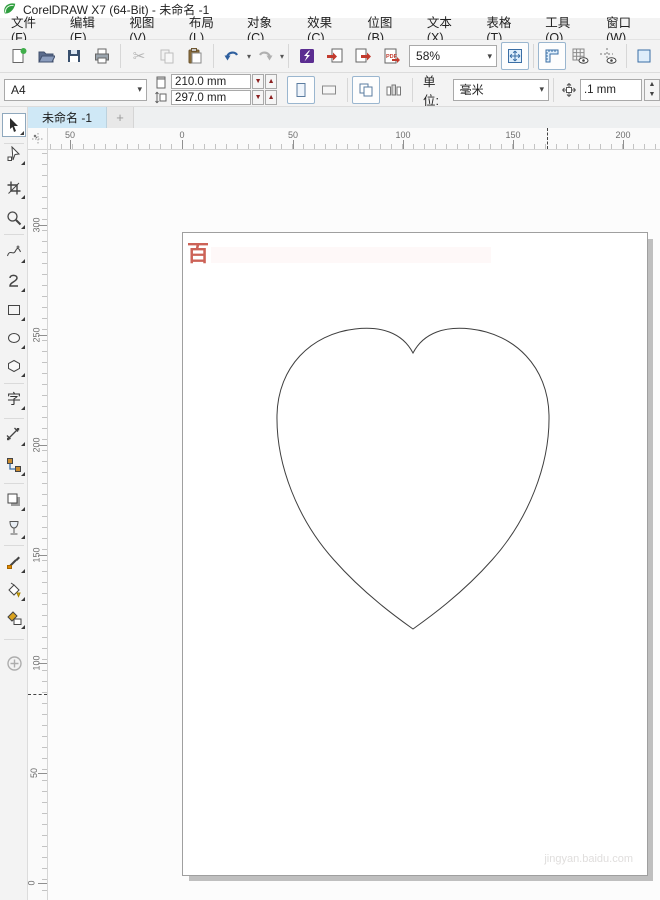 The width and height of the screenshot is (660, 900). What do you see at coordinates (354, 139) in the screenshot?
I see `horizontal-ruler: 50 0 50 100 150 200` at bounding box center [354, 139].